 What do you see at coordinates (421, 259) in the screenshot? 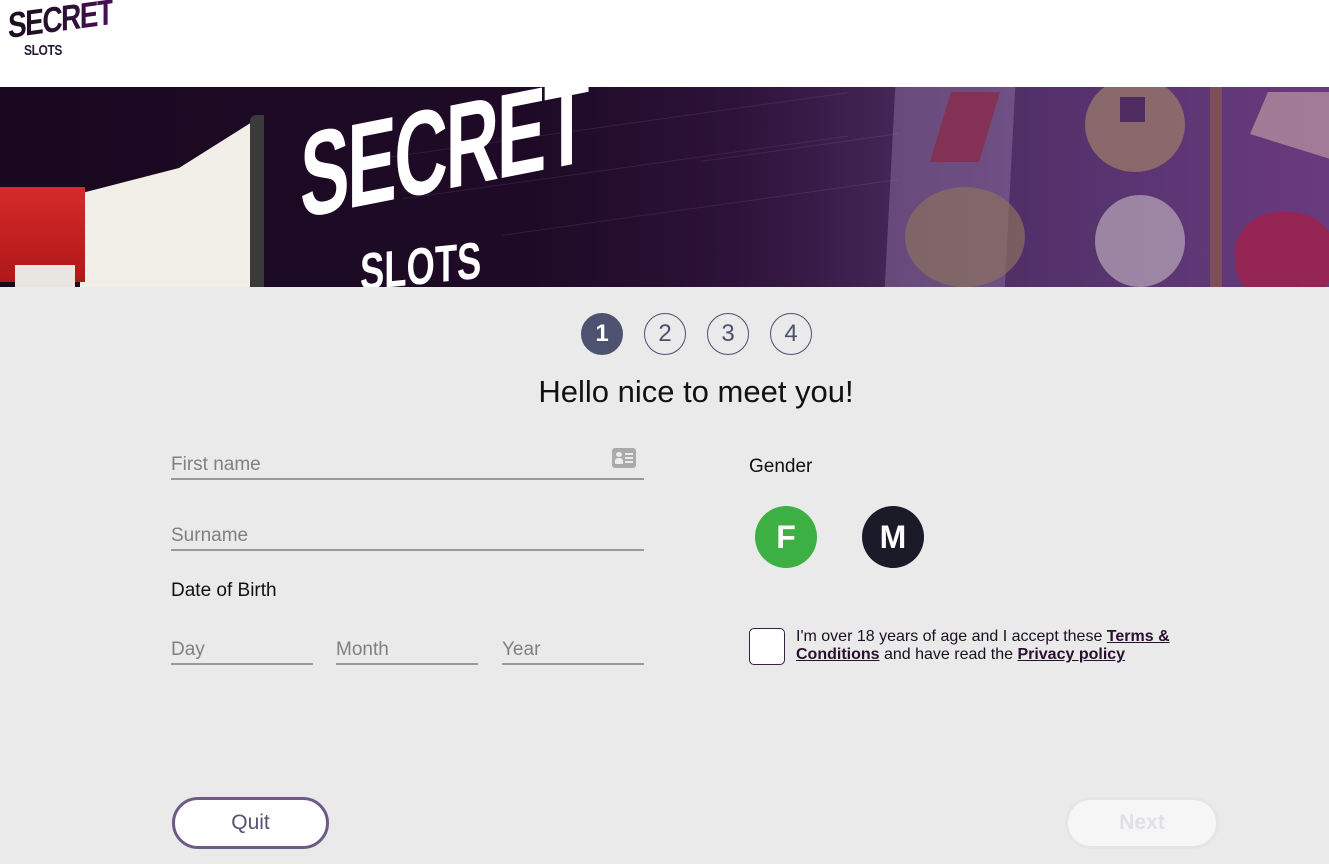
I see `banner-subtitle: SLOTS` at bounding box center [421, 259].